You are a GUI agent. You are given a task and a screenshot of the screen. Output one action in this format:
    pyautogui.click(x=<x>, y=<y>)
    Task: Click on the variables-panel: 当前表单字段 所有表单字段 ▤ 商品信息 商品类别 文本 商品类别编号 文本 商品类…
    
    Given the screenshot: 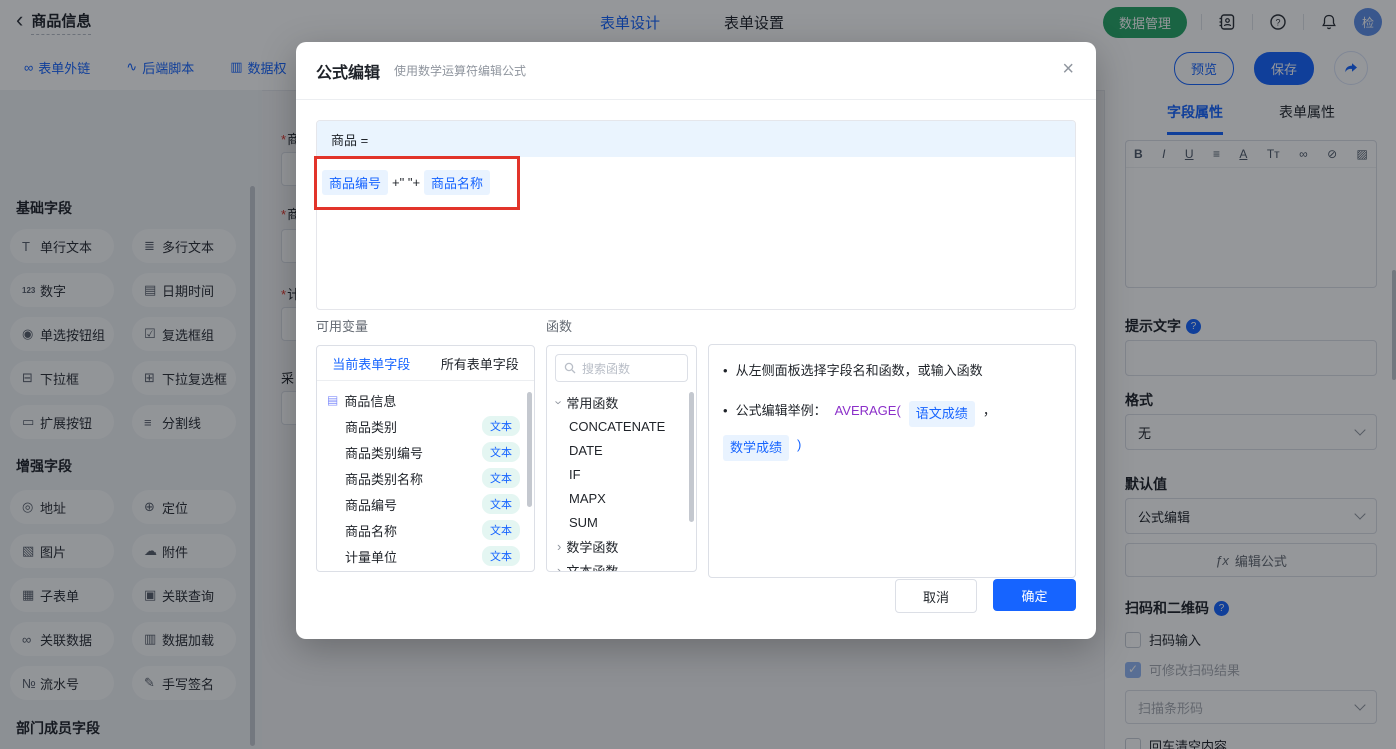 What is the action you would take?
    pyautogui.click(x=425, y=458)
    